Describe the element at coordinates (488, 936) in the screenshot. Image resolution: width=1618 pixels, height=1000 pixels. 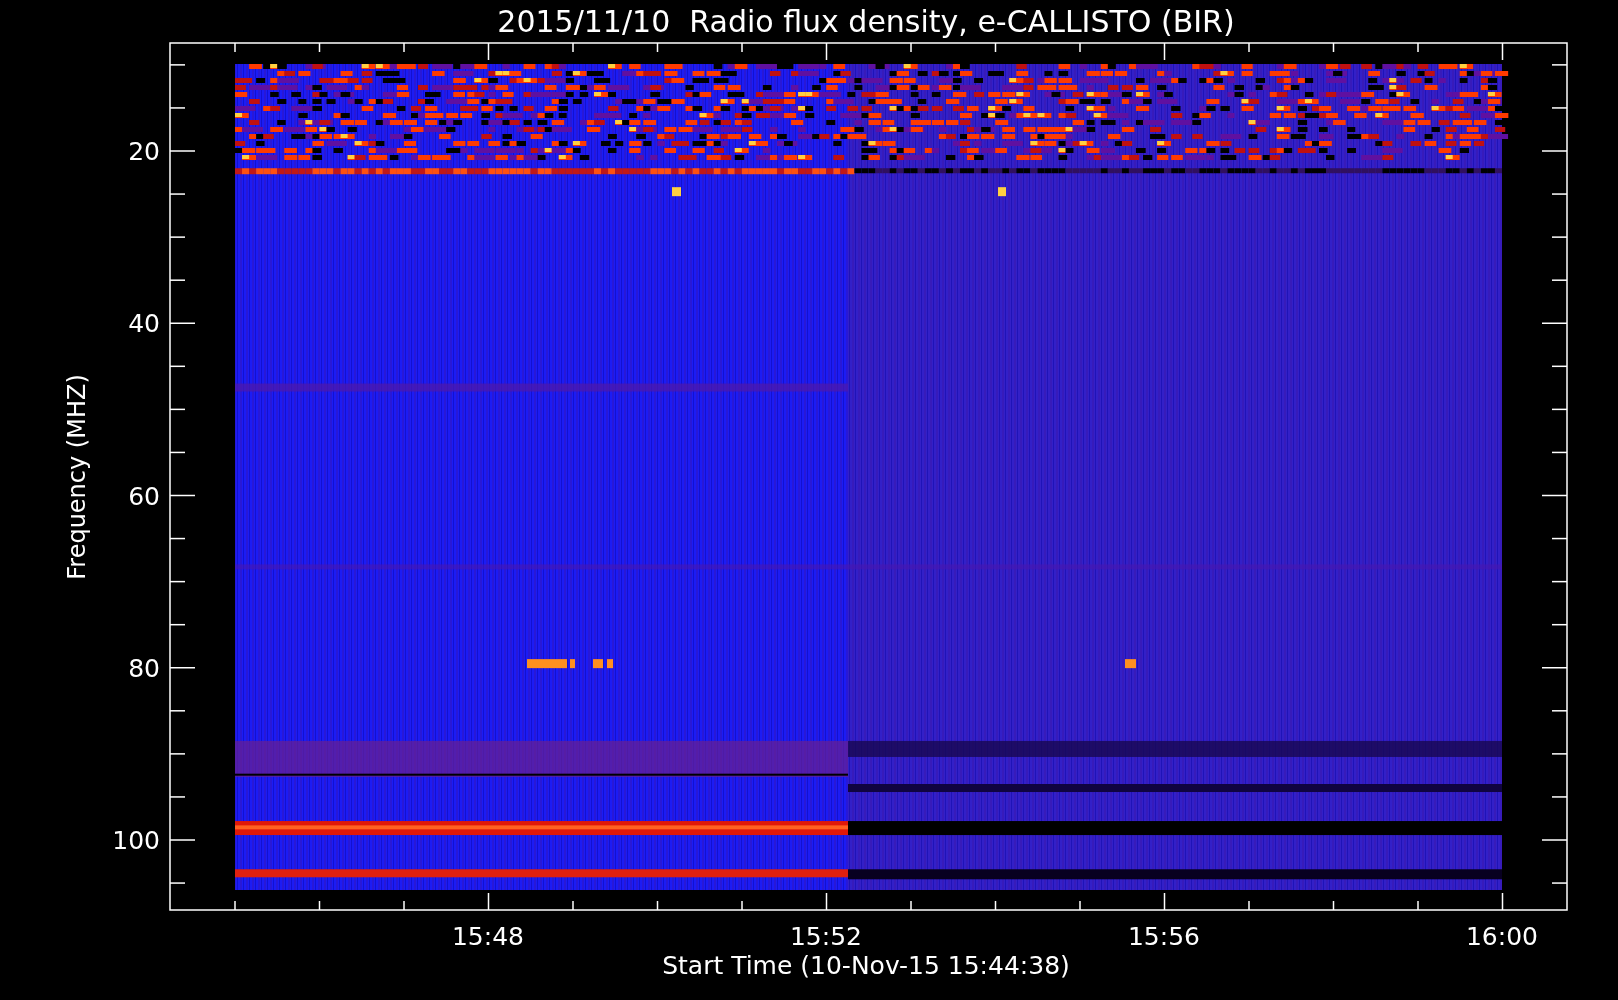
I see `x-tick-label: 15:48` at that location.